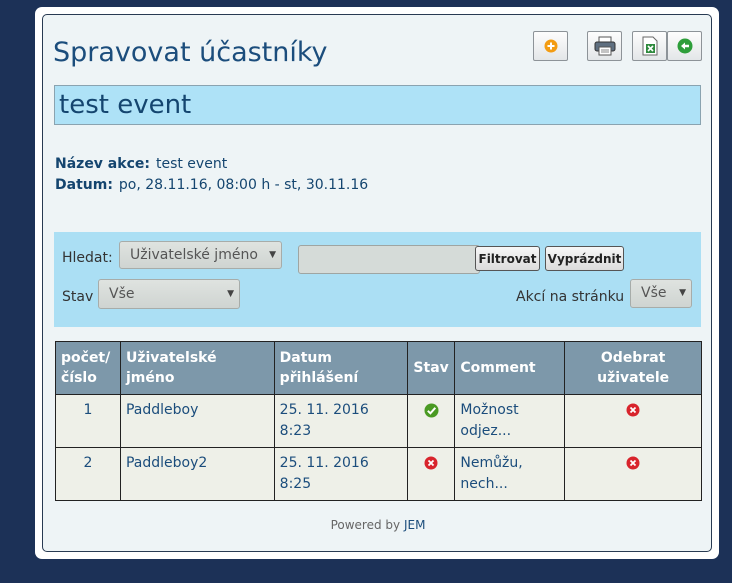 The height and width of the screenshot is (583, 732). I want to click on export-excel-button, so click(649, 46).